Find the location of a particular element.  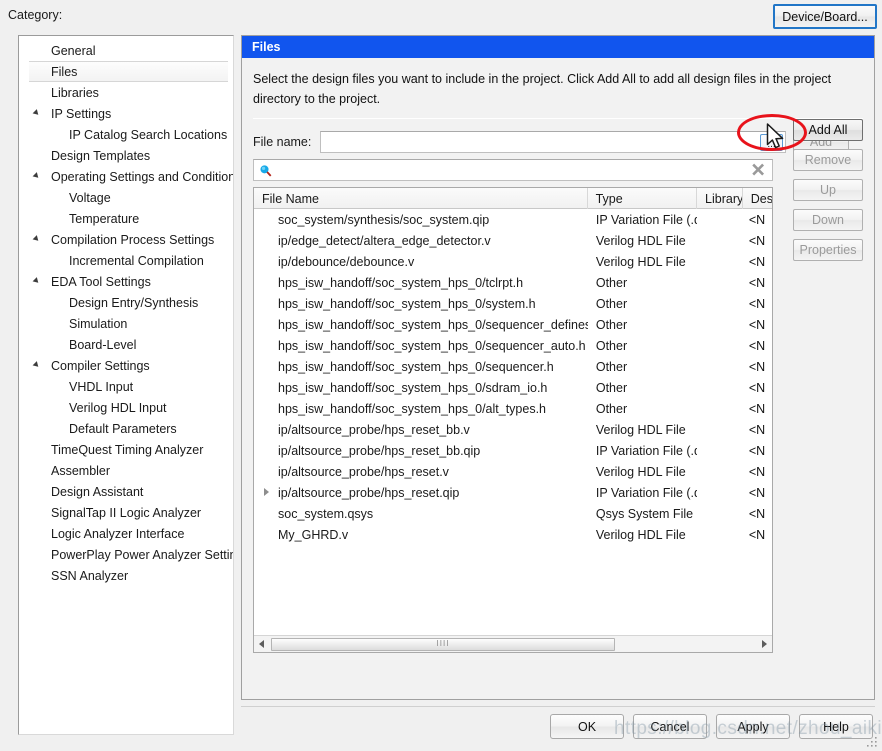

sidebar-item-powerplay-power-analyzer-settings: PowerPlay Power Analyzer Settings is located at coordinates (126, 554).